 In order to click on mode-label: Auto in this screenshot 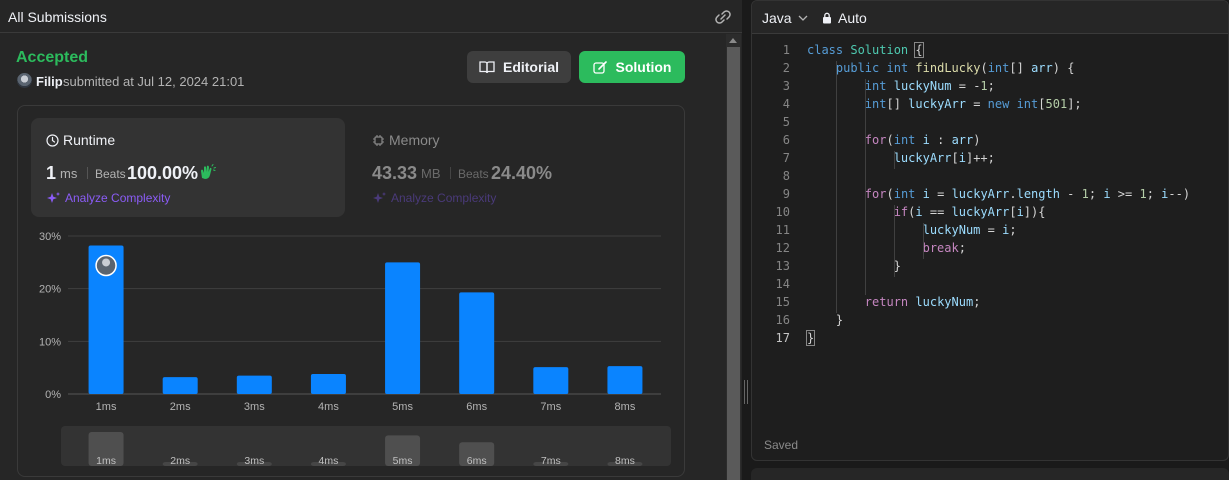, I will do `click(852, 18)`.